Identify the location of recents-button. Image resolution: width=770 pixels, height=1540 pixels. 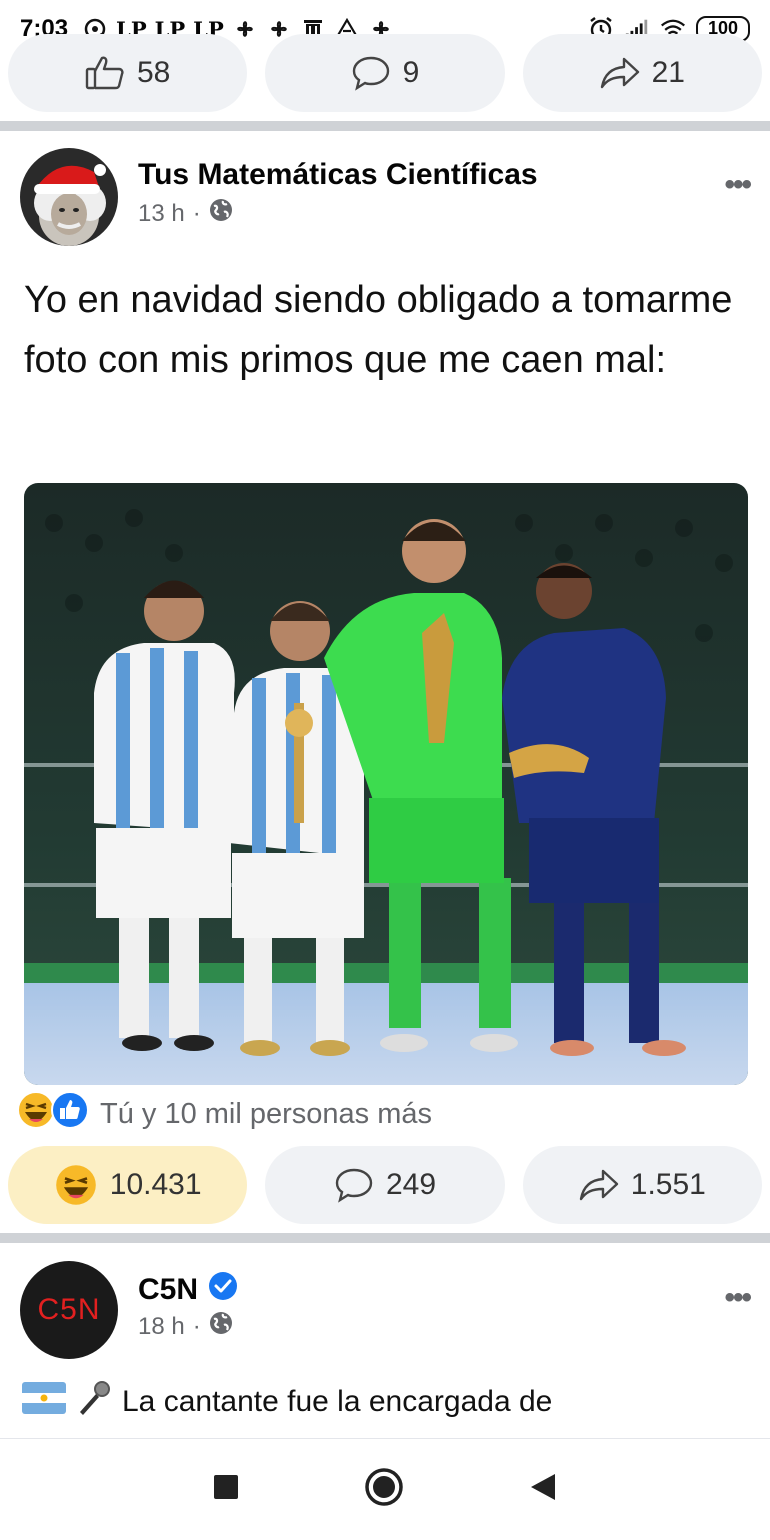
(226, 1489).